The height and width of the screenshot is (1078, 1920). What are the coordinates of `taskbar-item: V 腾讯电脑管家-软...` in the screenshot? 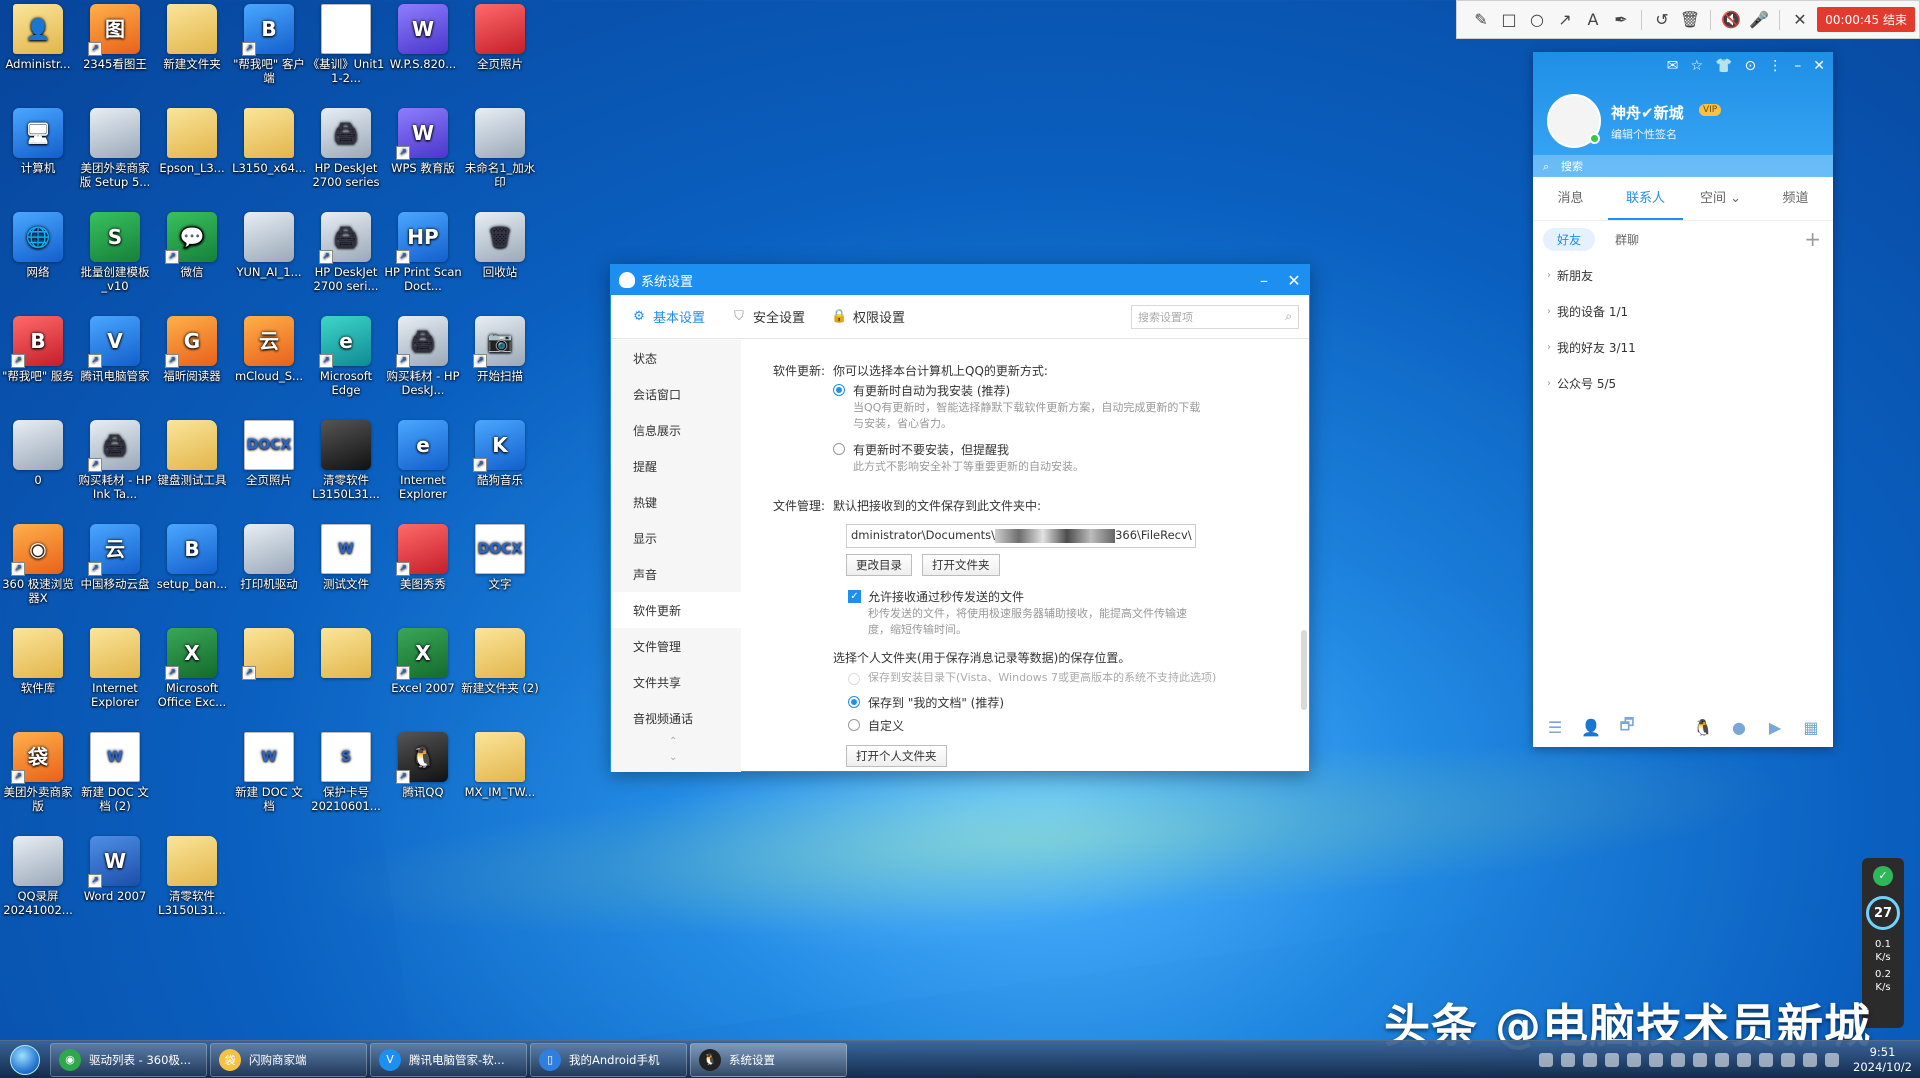 It's located at (448, 1059).